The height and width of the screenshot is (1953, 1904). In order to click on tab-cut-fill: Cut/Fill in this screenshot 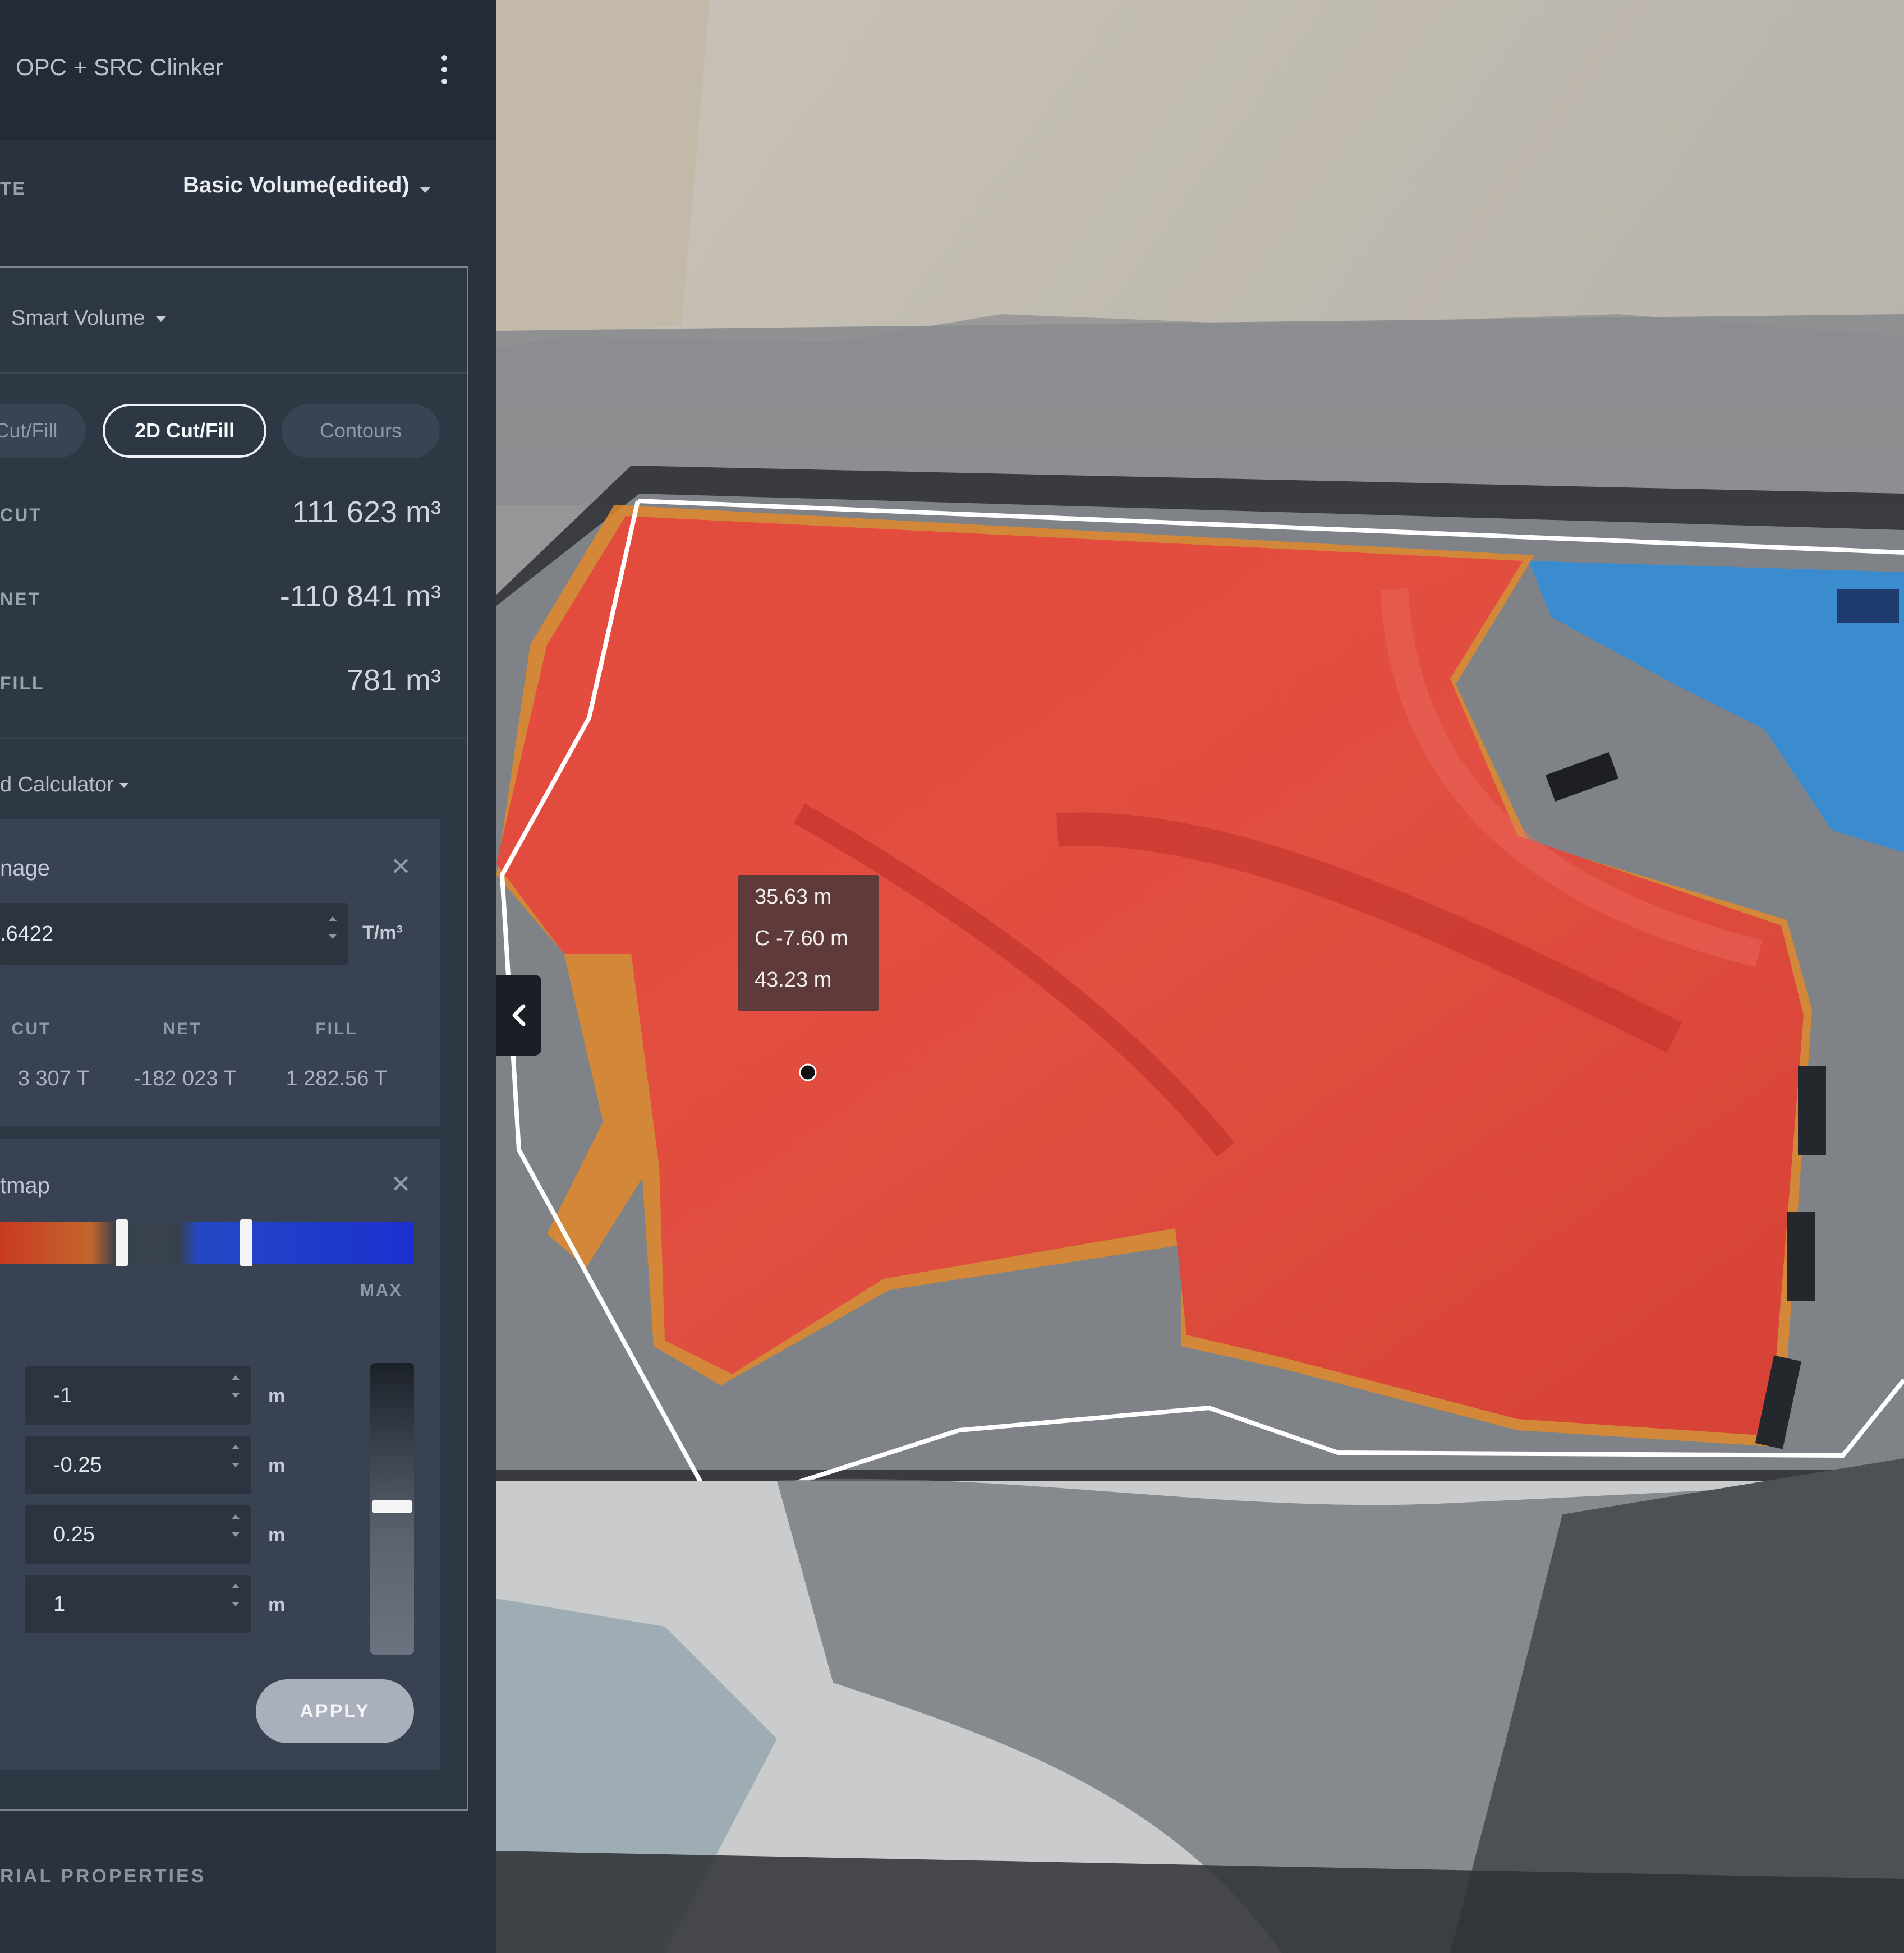, I will do `click(43, 431)`.